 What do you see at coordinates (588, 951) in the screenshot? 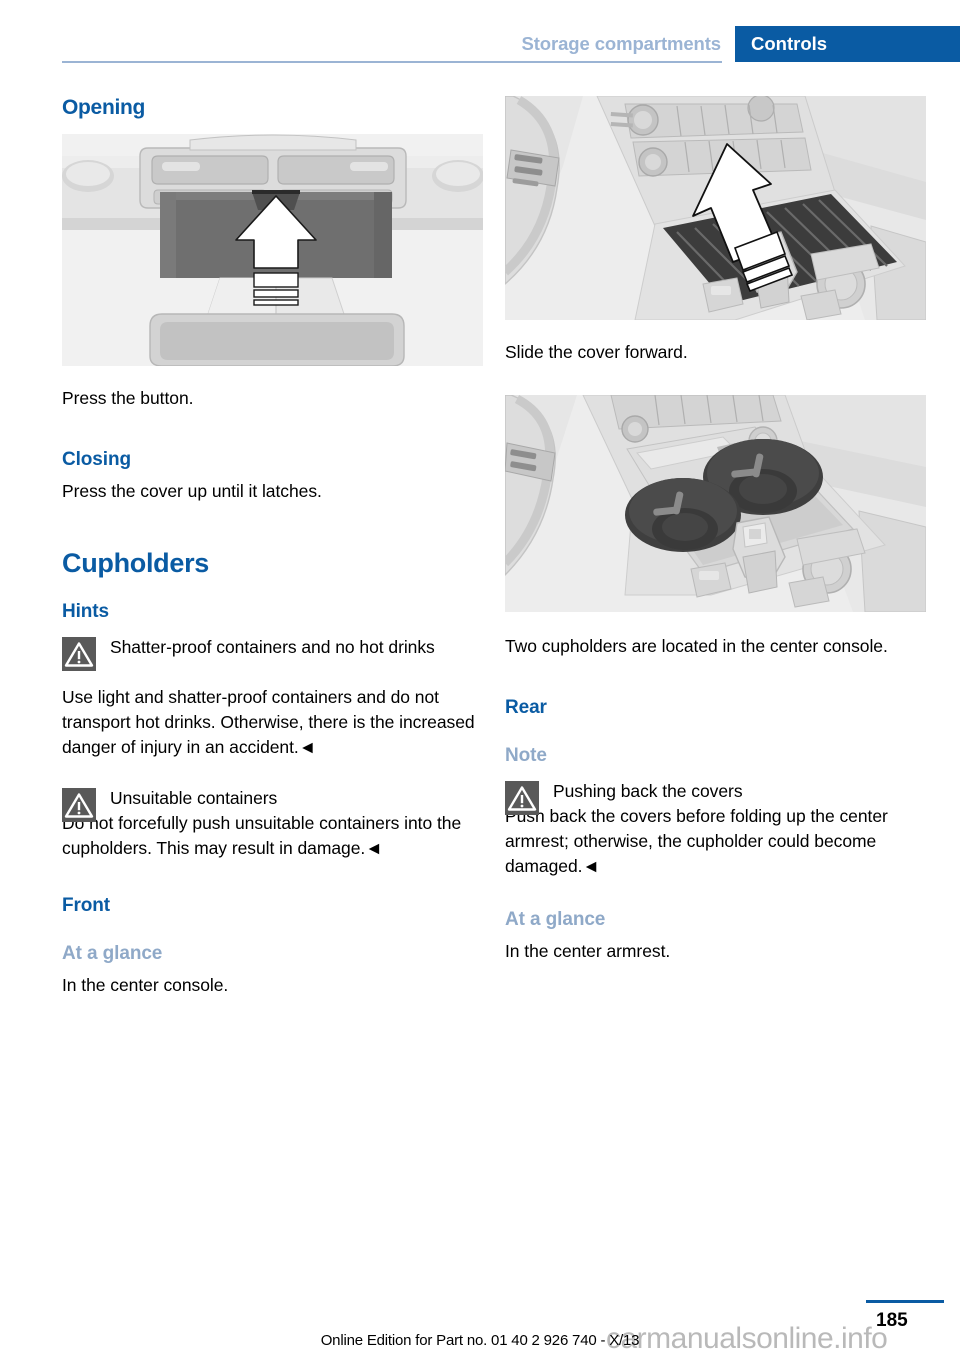
I see `rear-at-a-glance-text: In the center armrest.` at bounding box center [588, 951].